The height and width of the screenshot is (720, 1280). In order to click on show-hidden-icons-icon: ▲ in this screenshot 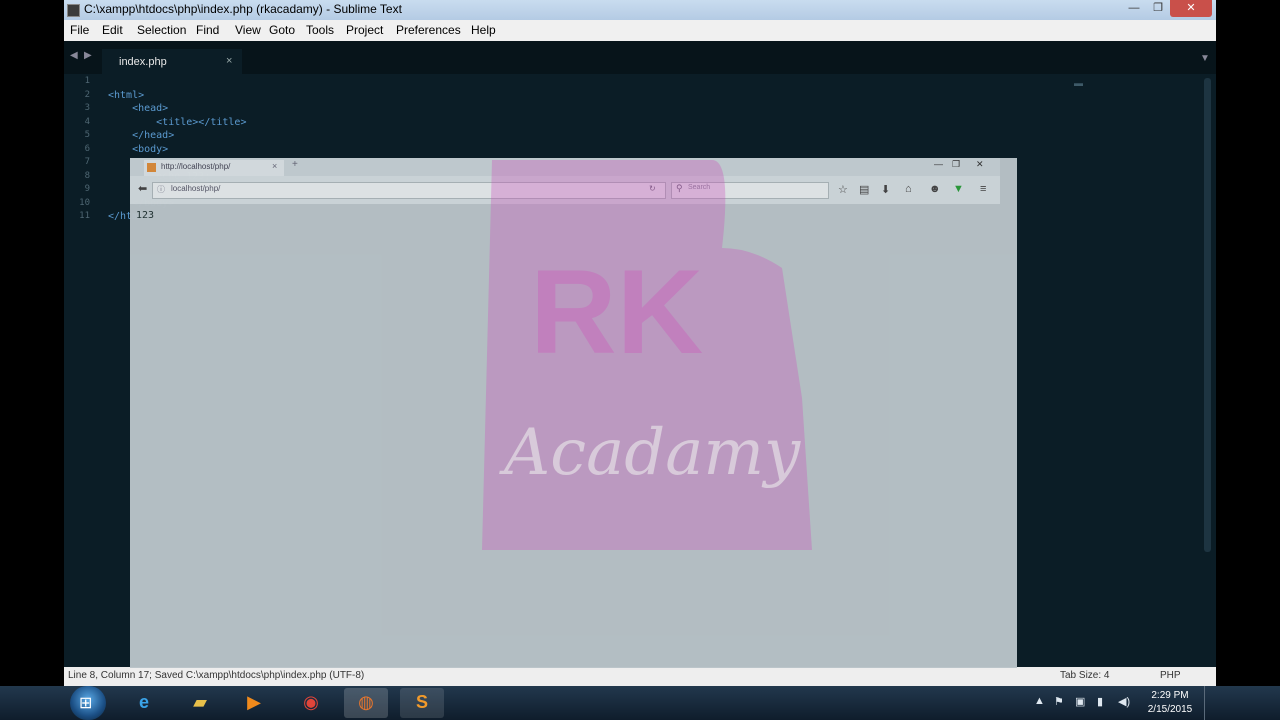, I will do `click(1039, 701)`.